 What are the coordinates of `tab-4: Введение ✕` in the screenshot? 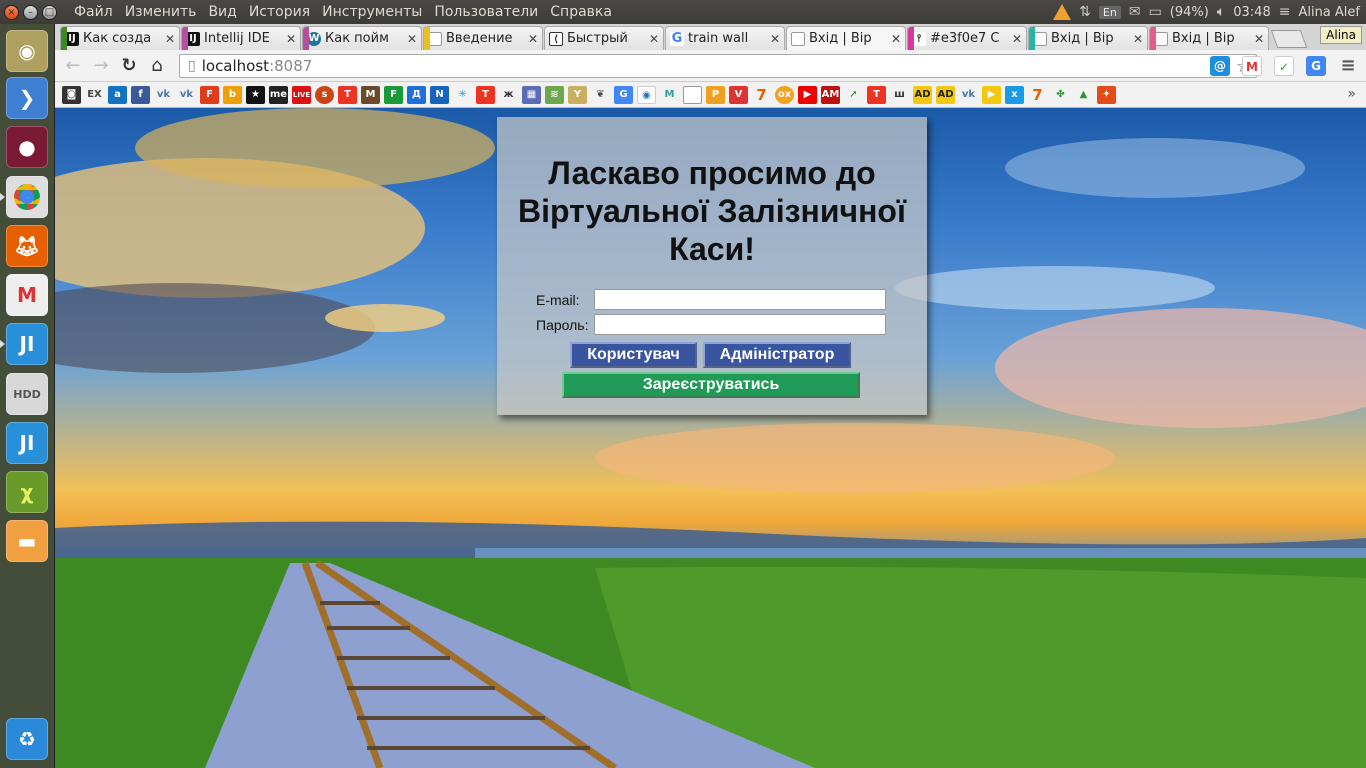 It's located at (483, 38).